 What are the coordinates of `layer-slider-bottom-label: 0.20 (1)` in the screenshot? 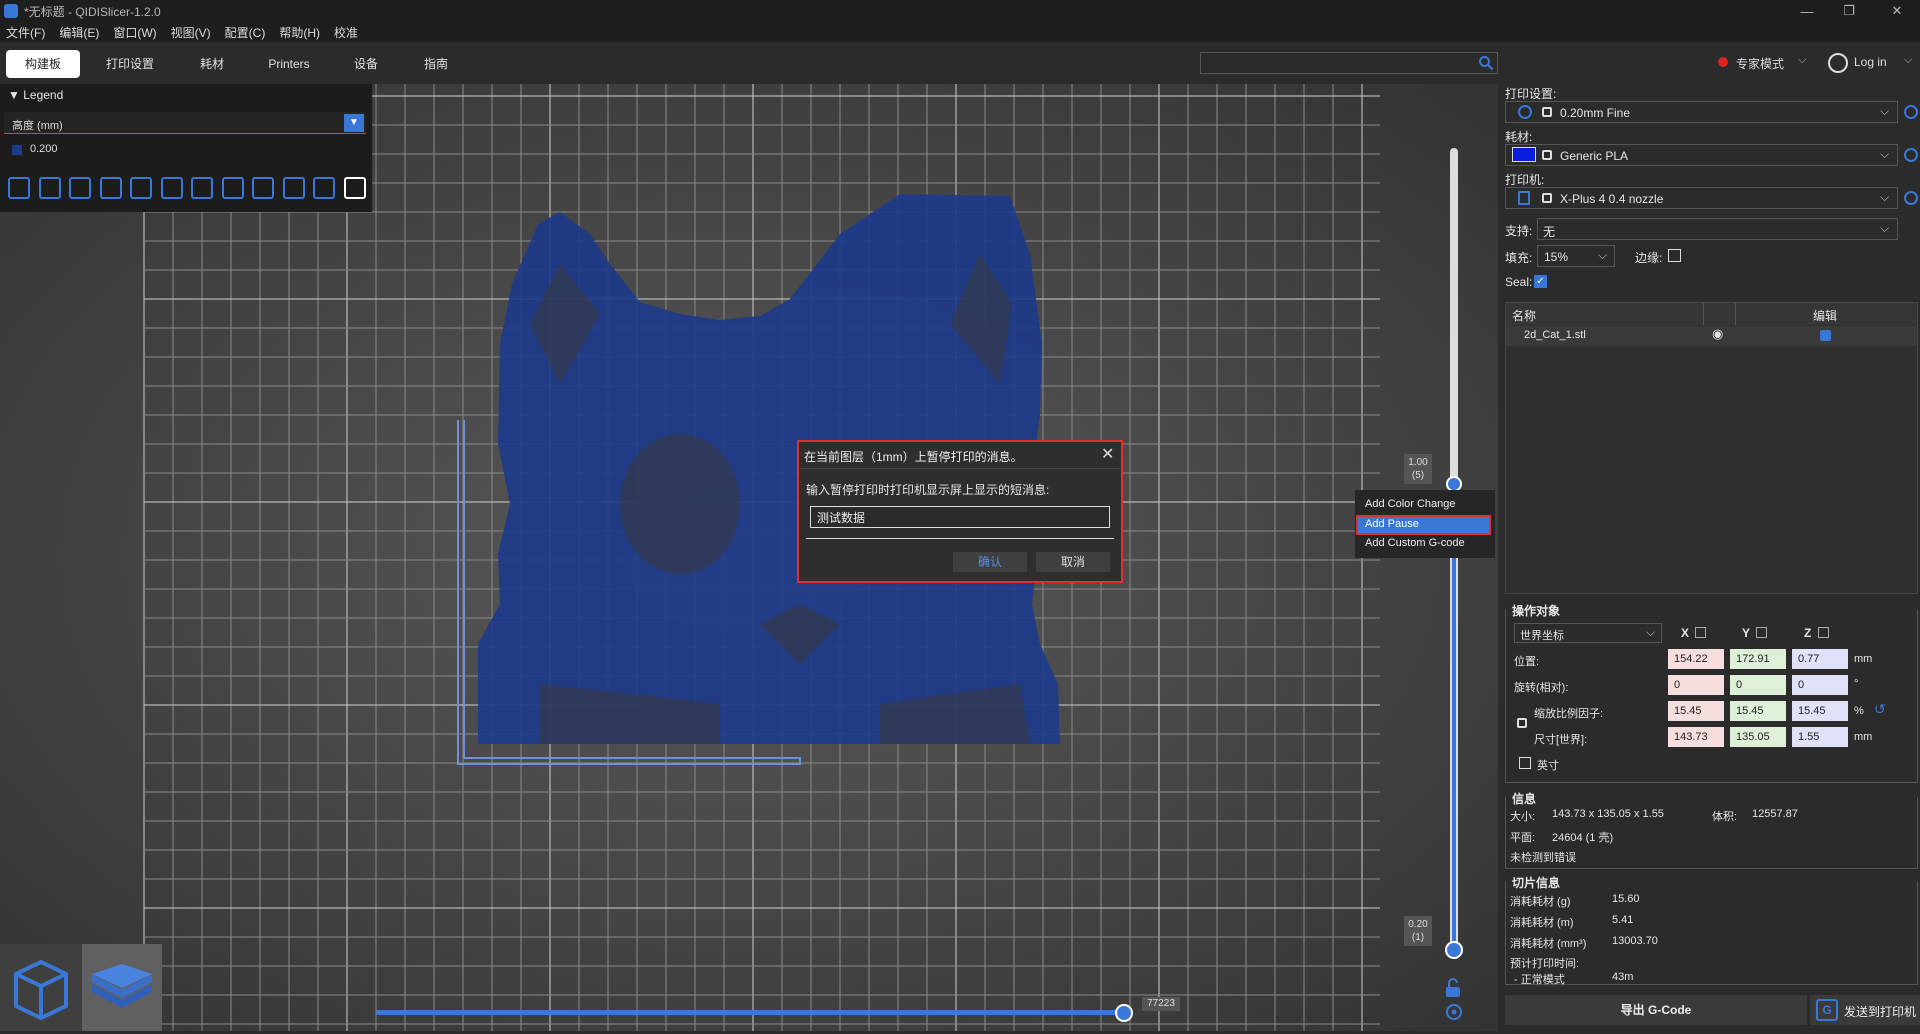 It's located at (1418, 931).